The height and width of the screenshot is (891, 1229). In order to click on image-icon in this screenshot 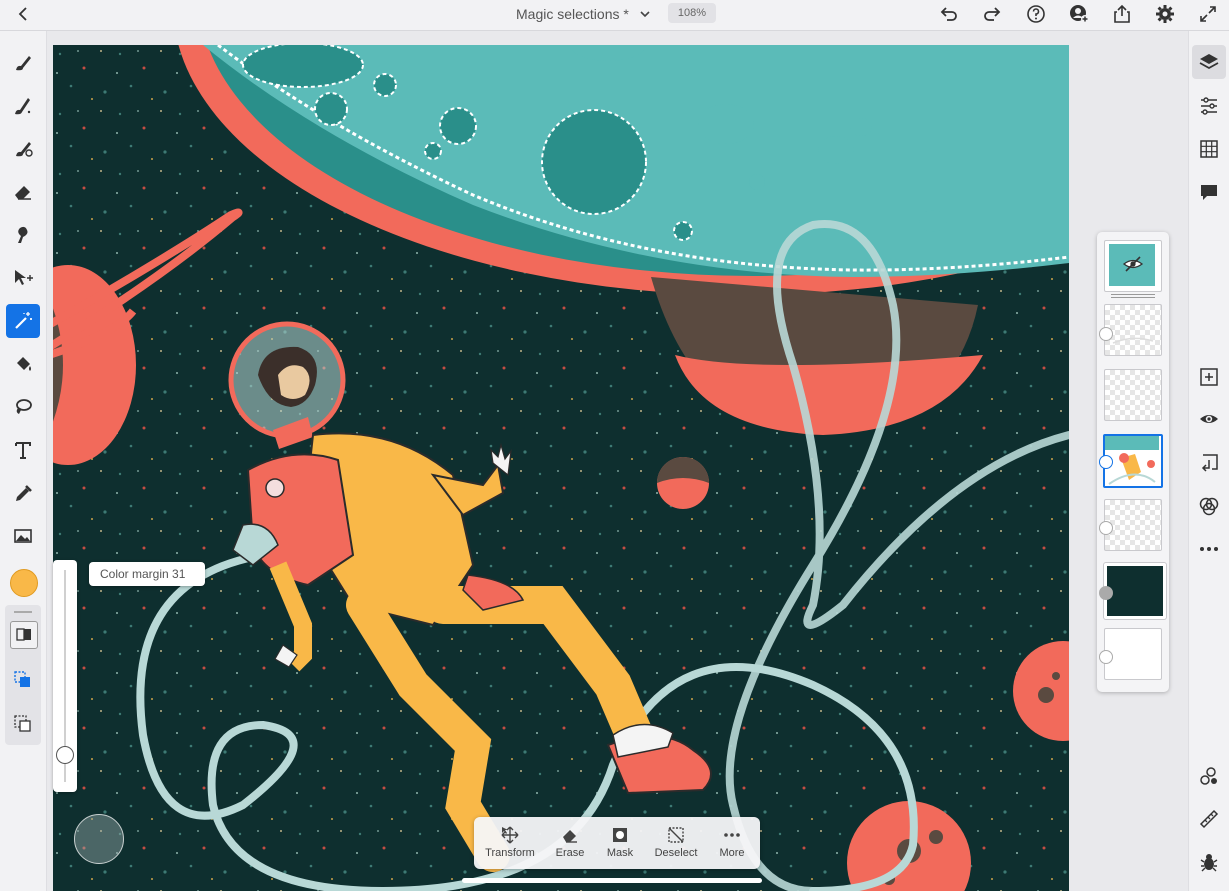, I will do `click(23, 536)`.